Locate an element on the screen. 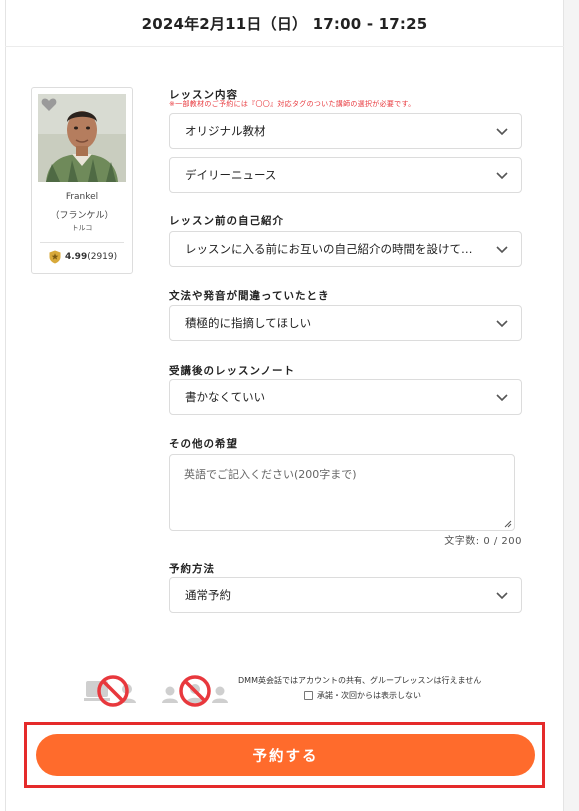  teacher-rating: 4.99 (2919) is located at coordinates (82, 257).